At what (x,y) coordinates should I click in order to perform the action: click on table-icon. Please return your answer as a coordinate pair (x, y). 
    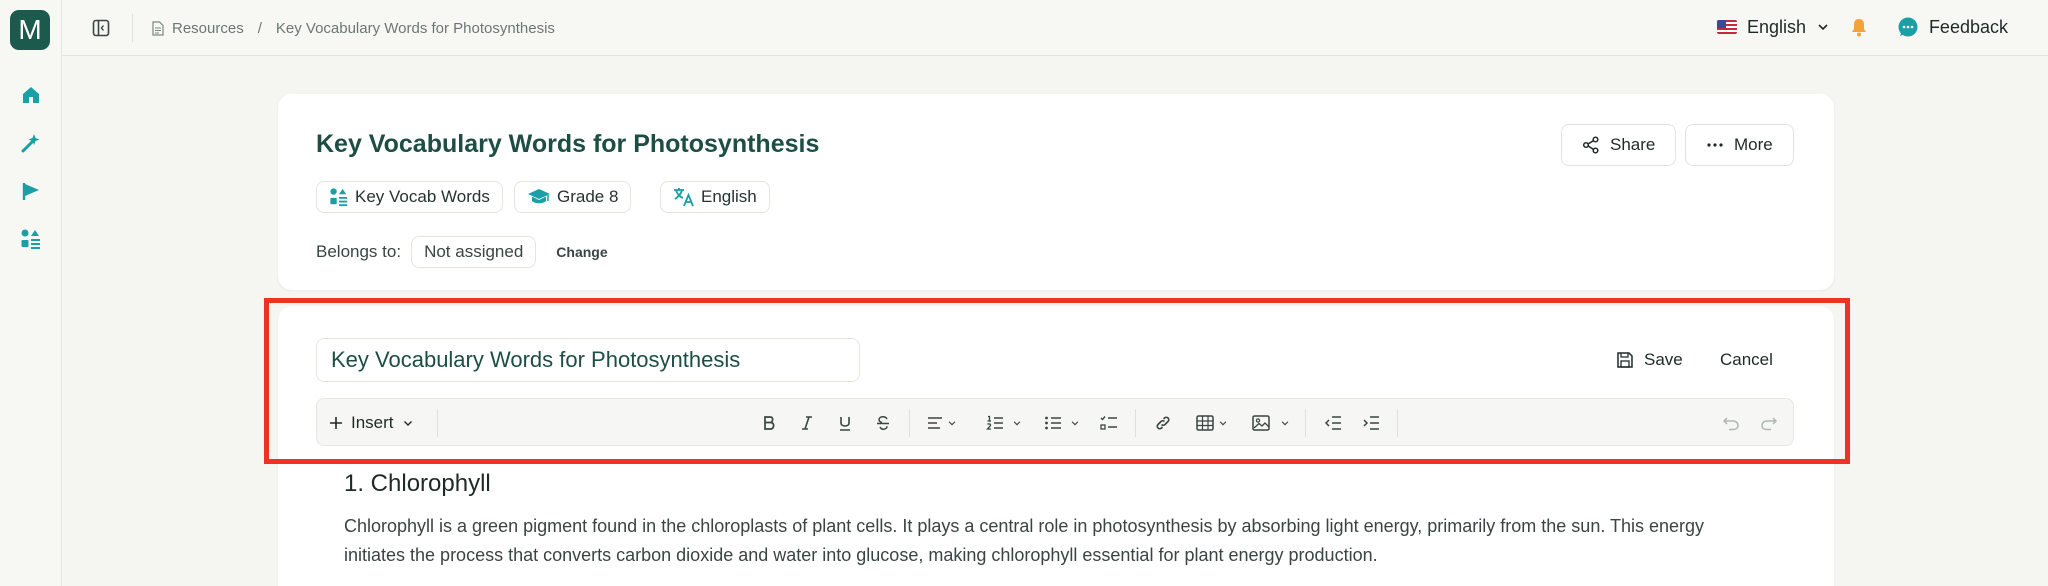
    Looking at the image, I should click on (1205, 423).